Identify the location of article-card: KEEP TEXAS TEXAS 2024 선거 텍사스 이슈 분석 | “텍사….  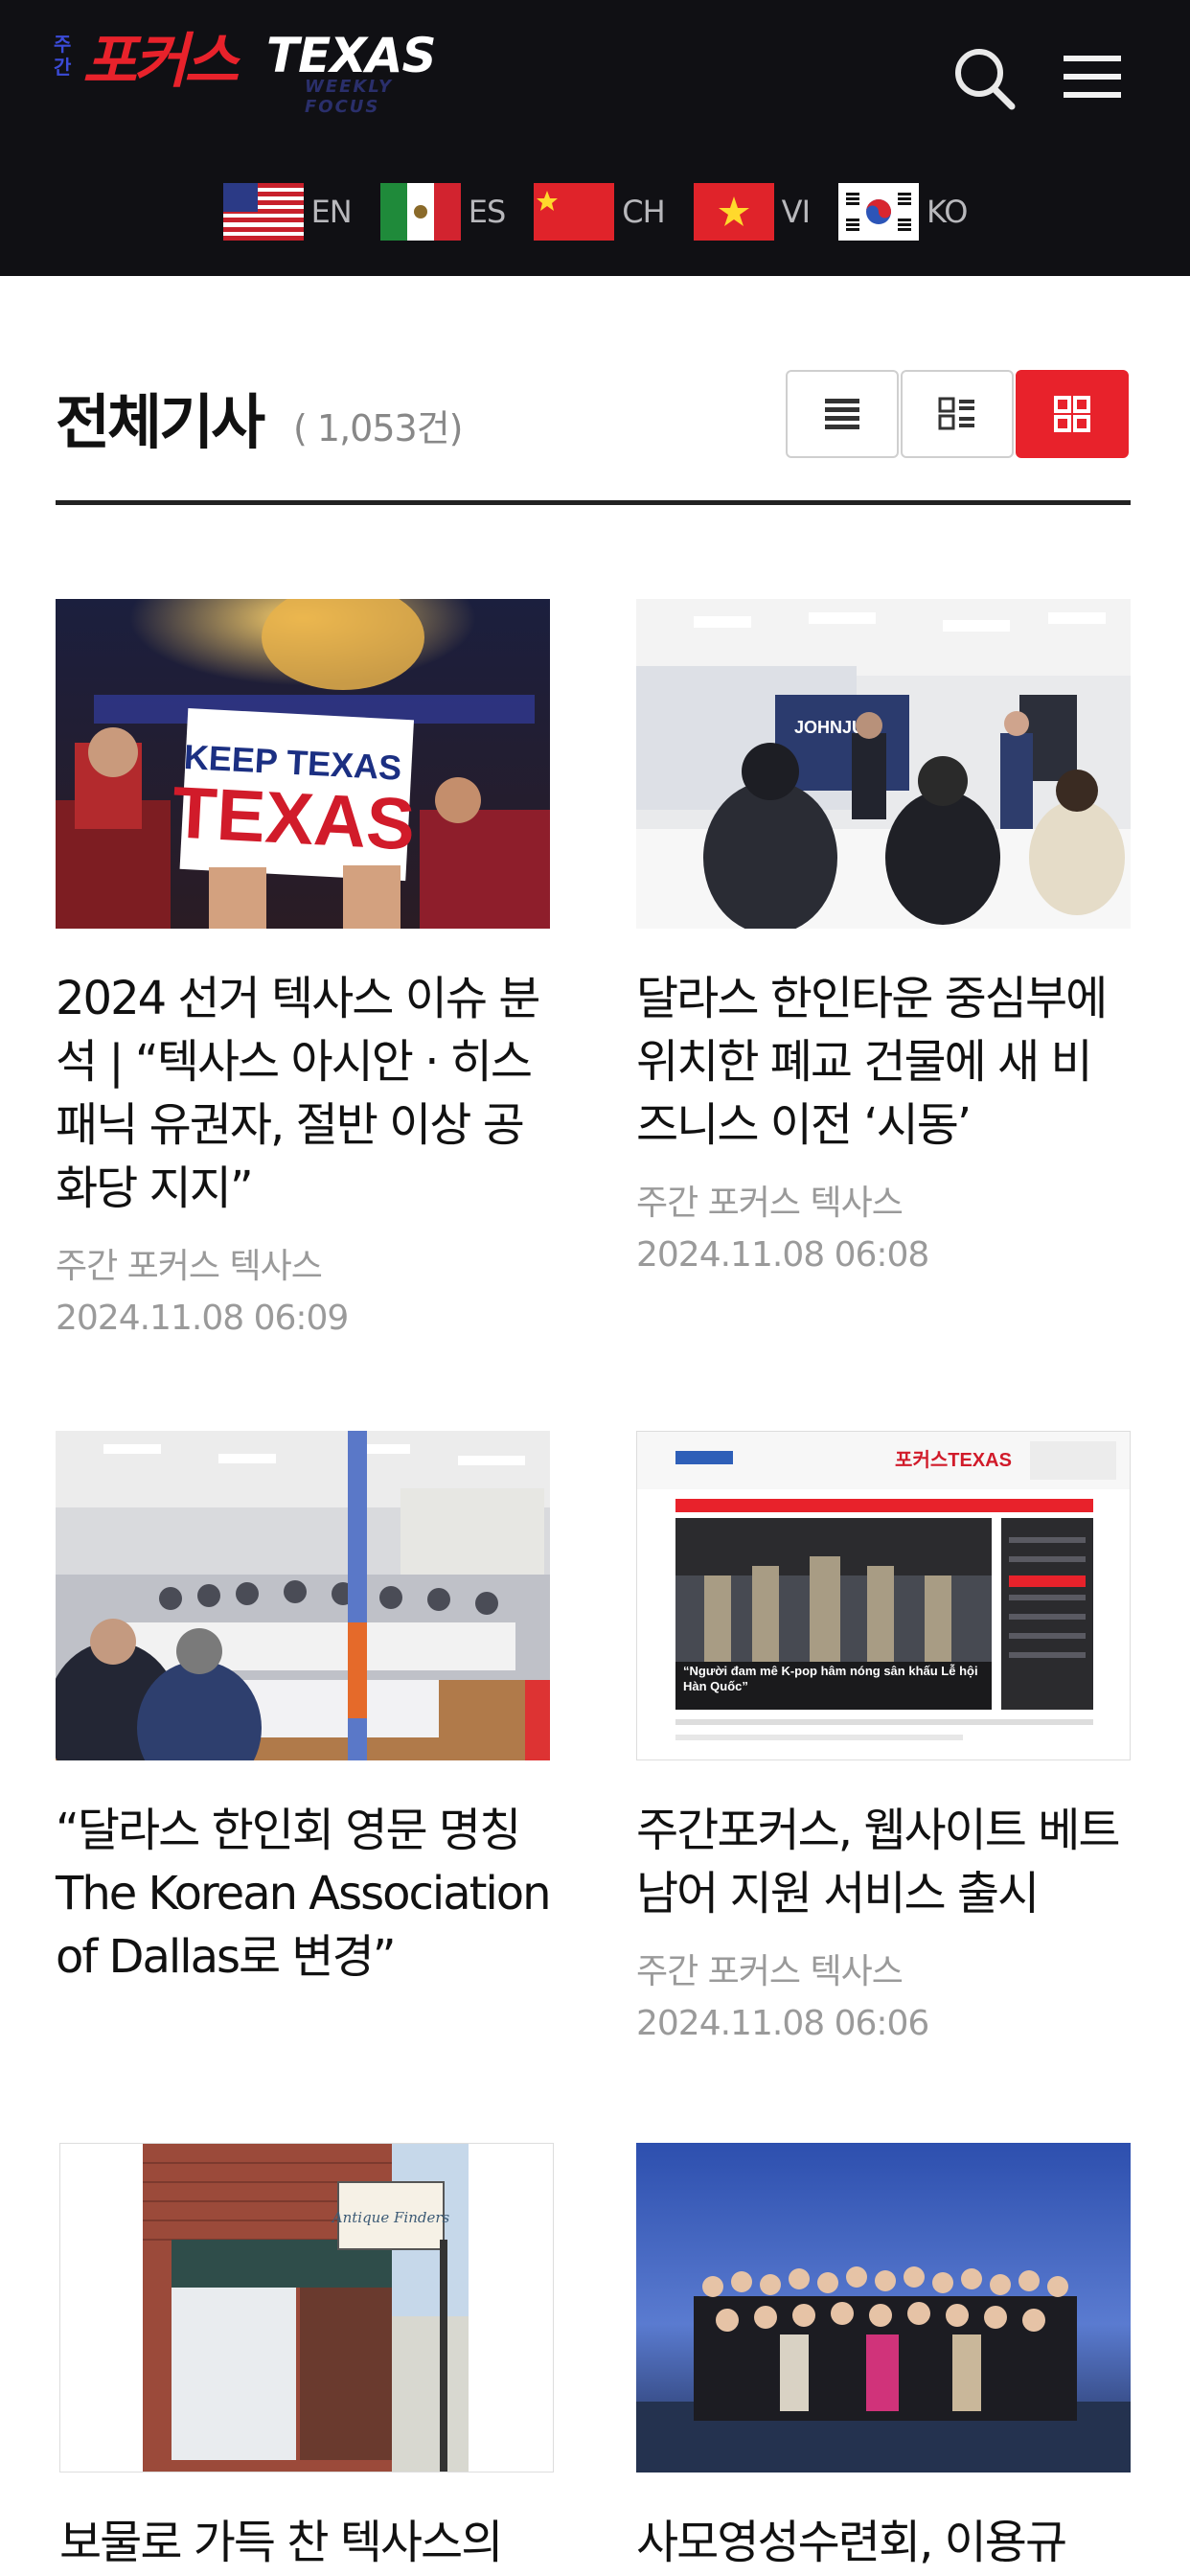
(303, 972).